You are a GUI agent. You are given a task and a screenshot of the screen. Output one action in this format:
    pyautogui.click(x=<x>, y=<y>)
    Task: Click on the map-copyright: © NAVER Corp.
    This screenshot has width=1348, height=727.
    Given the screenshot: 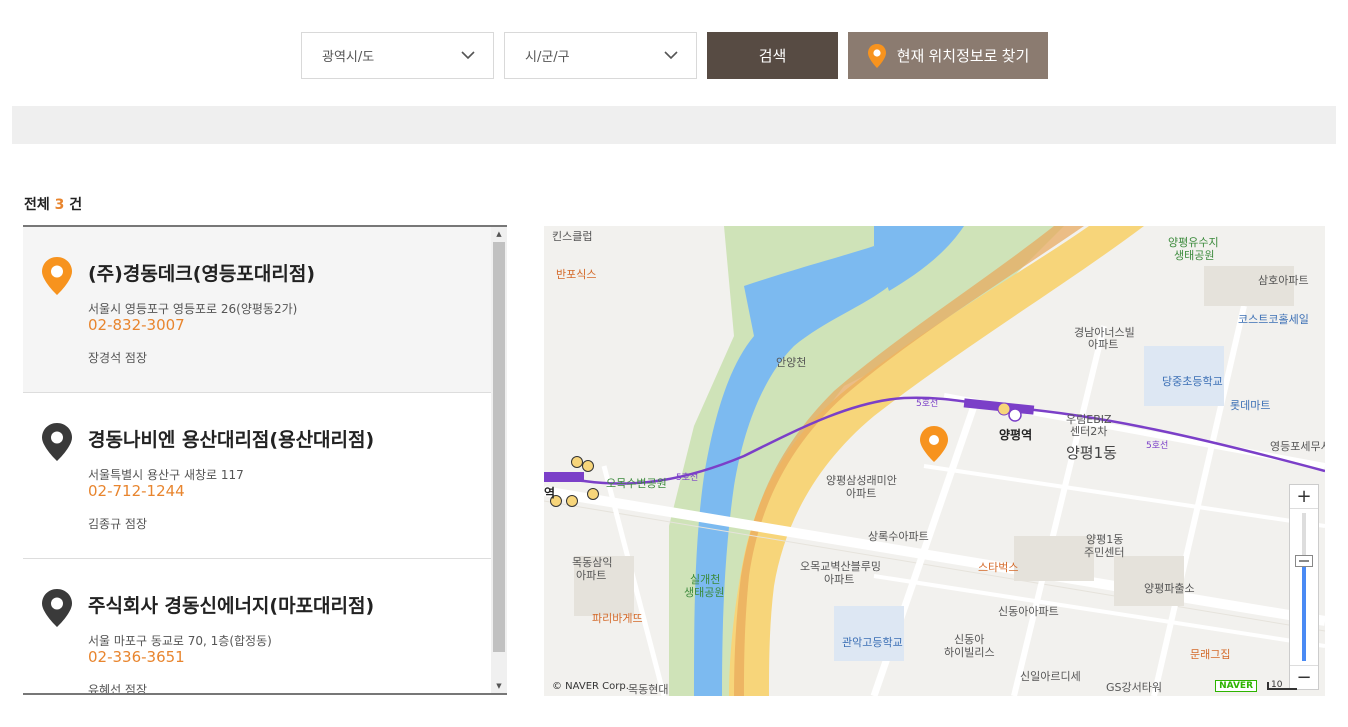 What is the action you would take?
    pyautogui.click(x=590, y=686)
    